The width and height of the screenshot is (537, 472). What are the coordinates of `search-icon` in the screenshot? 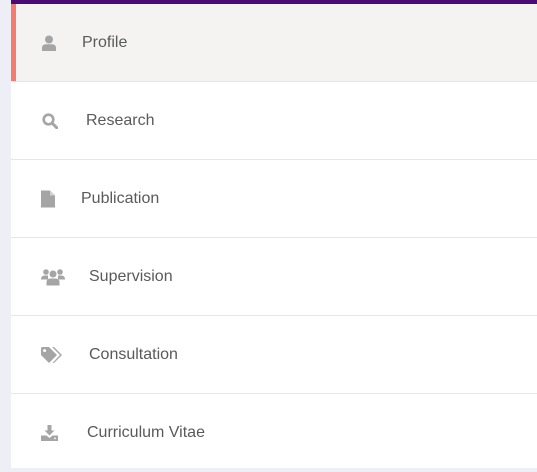 It's located at (50, 120).